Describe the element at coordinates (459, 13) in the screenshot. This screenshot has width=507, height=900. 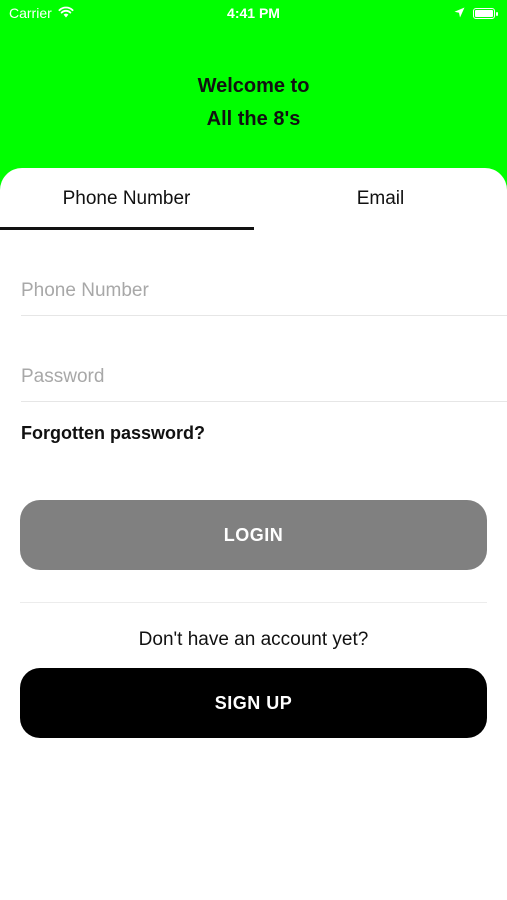
I see `location-arrow-icon` at that location.